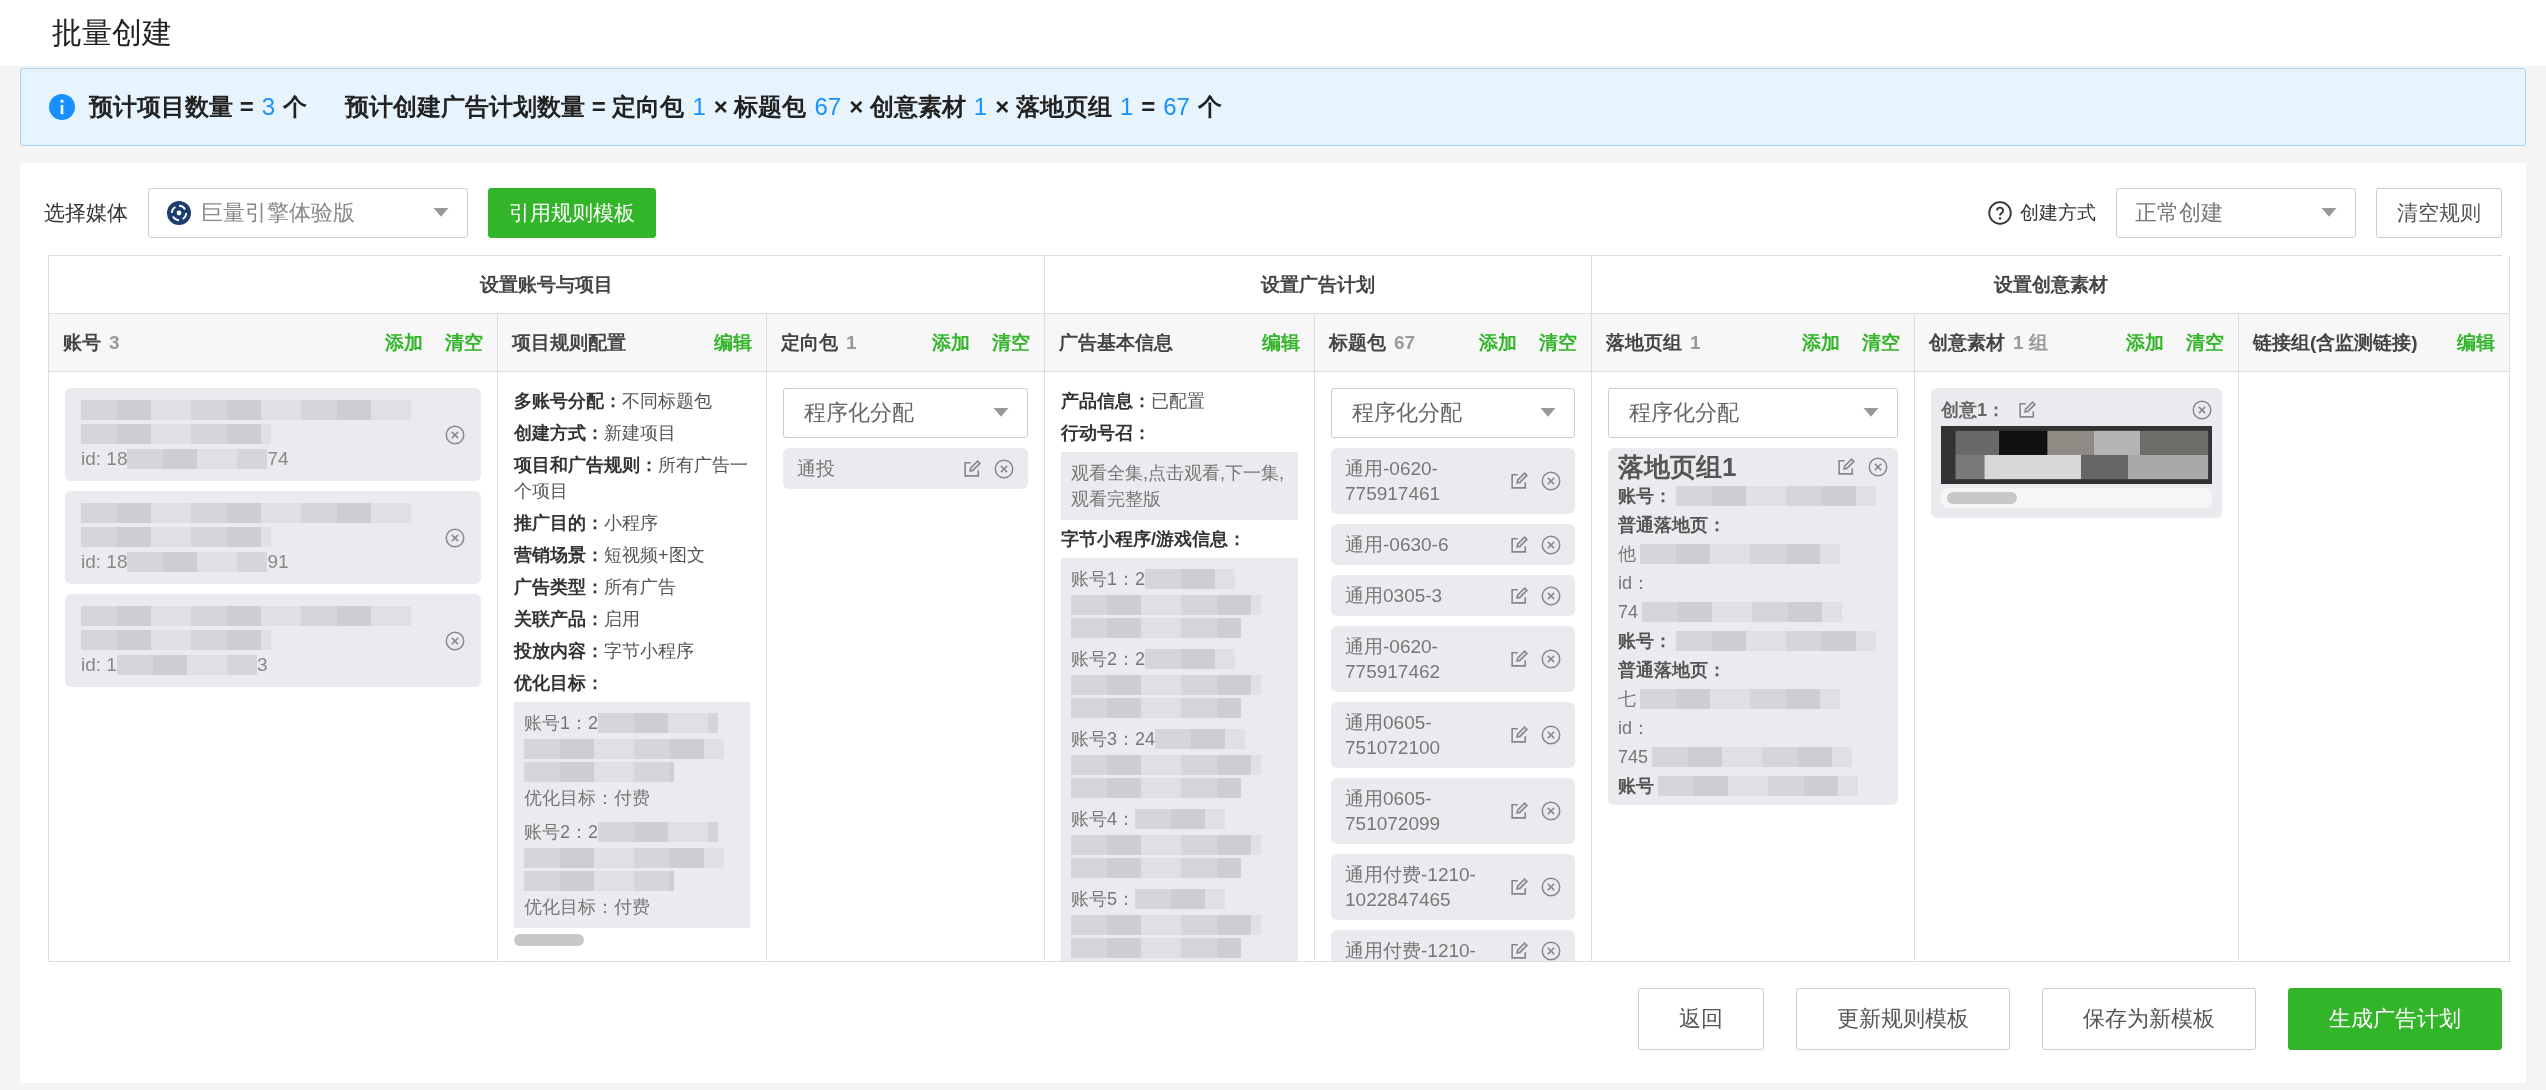 This screenshot has width=2546, height=1090. I want to click on landing-page-text: 745, so click(1633, 757).